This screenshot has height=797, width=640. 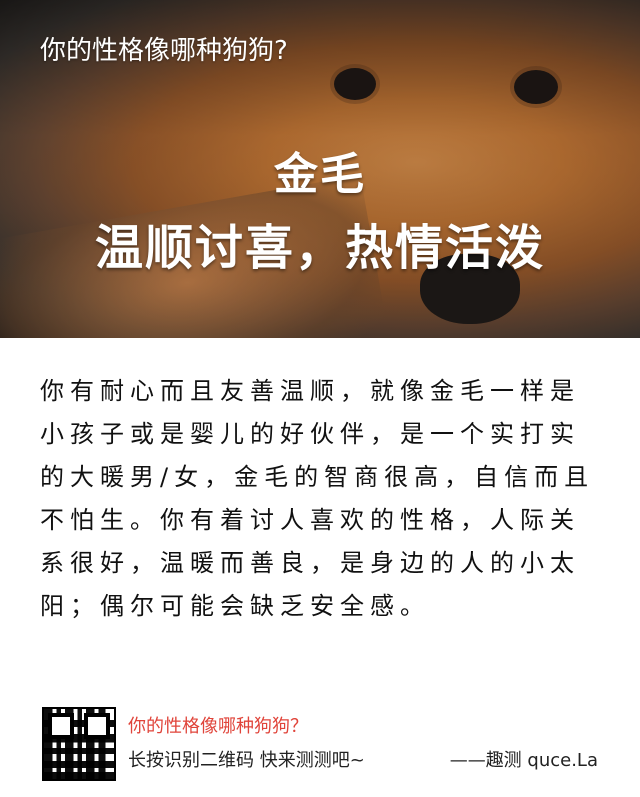 I want to click on breed-name: 金毛, so click(x=320, y=174).